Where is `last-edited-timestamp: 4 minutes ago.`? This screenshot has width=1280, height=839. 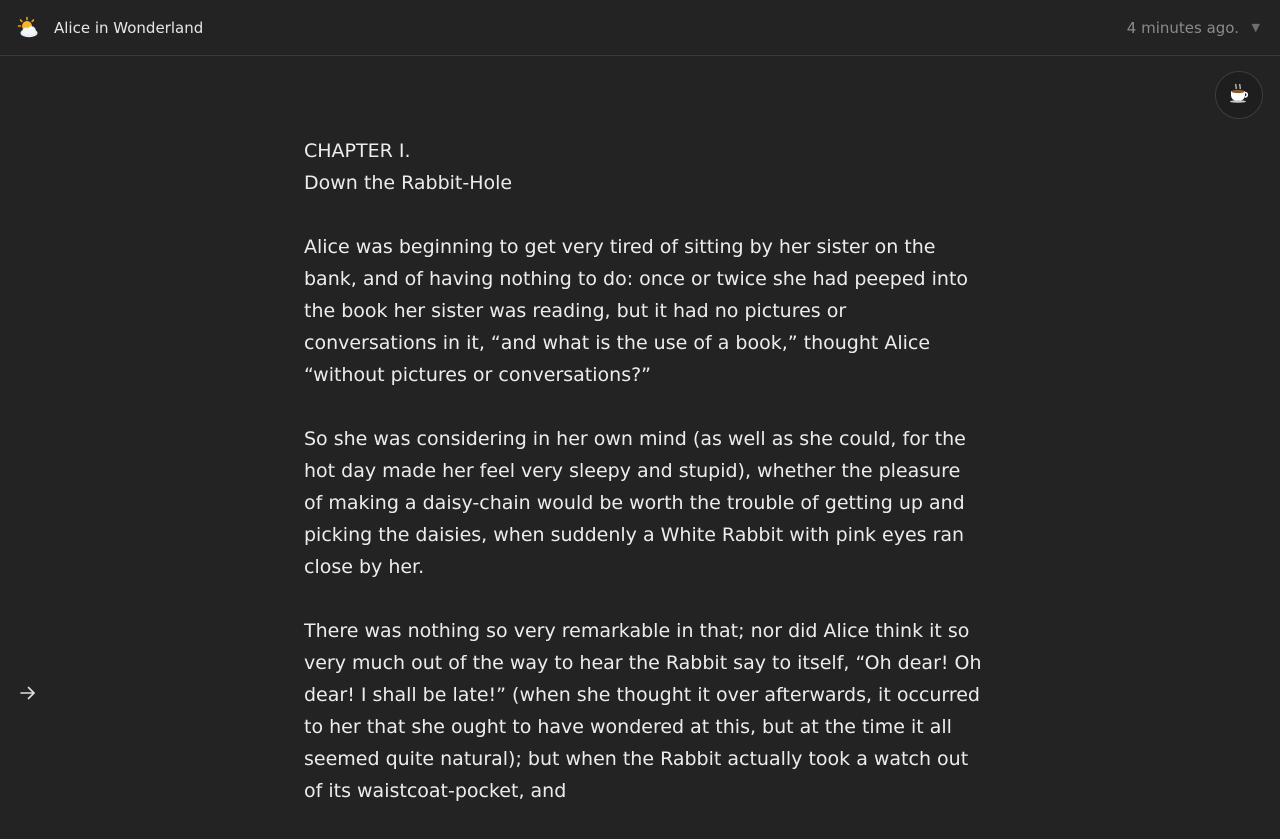 last-edited-timestamp: 4 minutes ago. is located at coordinates (1183, 28).